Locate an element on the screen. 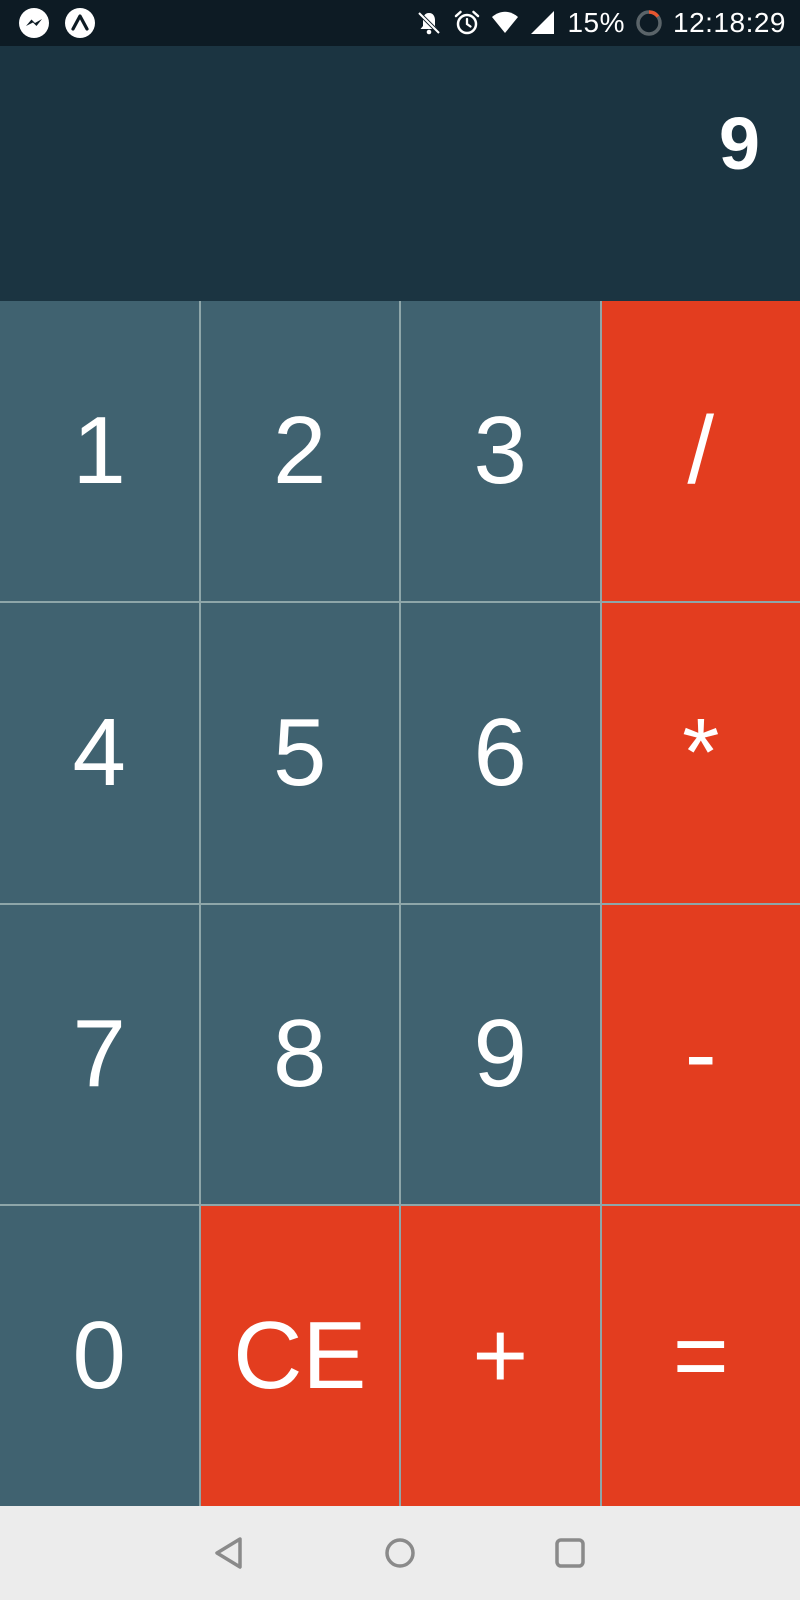 The image size is (800, 1600). key-0: 0 is located at coordinates (99, 1356).